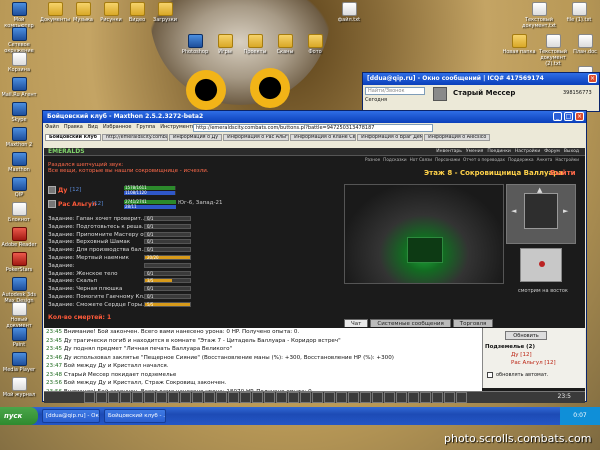  What do you see at coordinates (195, 137) in the screenshot?
I see `browser-tab: Информация о Ду` at bounding box center [195, 137].